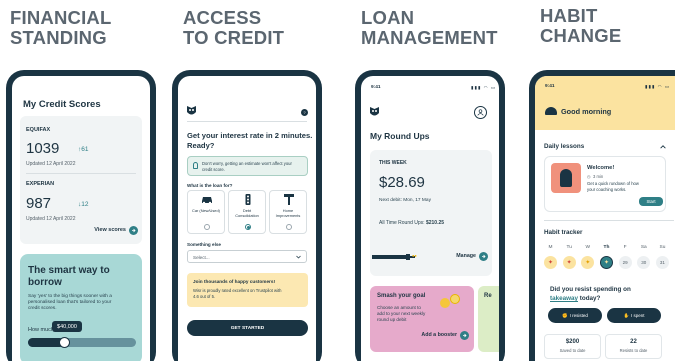 Image resolution: width=675 pixels, height=361 pixels. What do you see at coordinates (288, 212) in the screenshot?
I see `option-home-improvements: Home Improvements` at bounding box center [288, 212].